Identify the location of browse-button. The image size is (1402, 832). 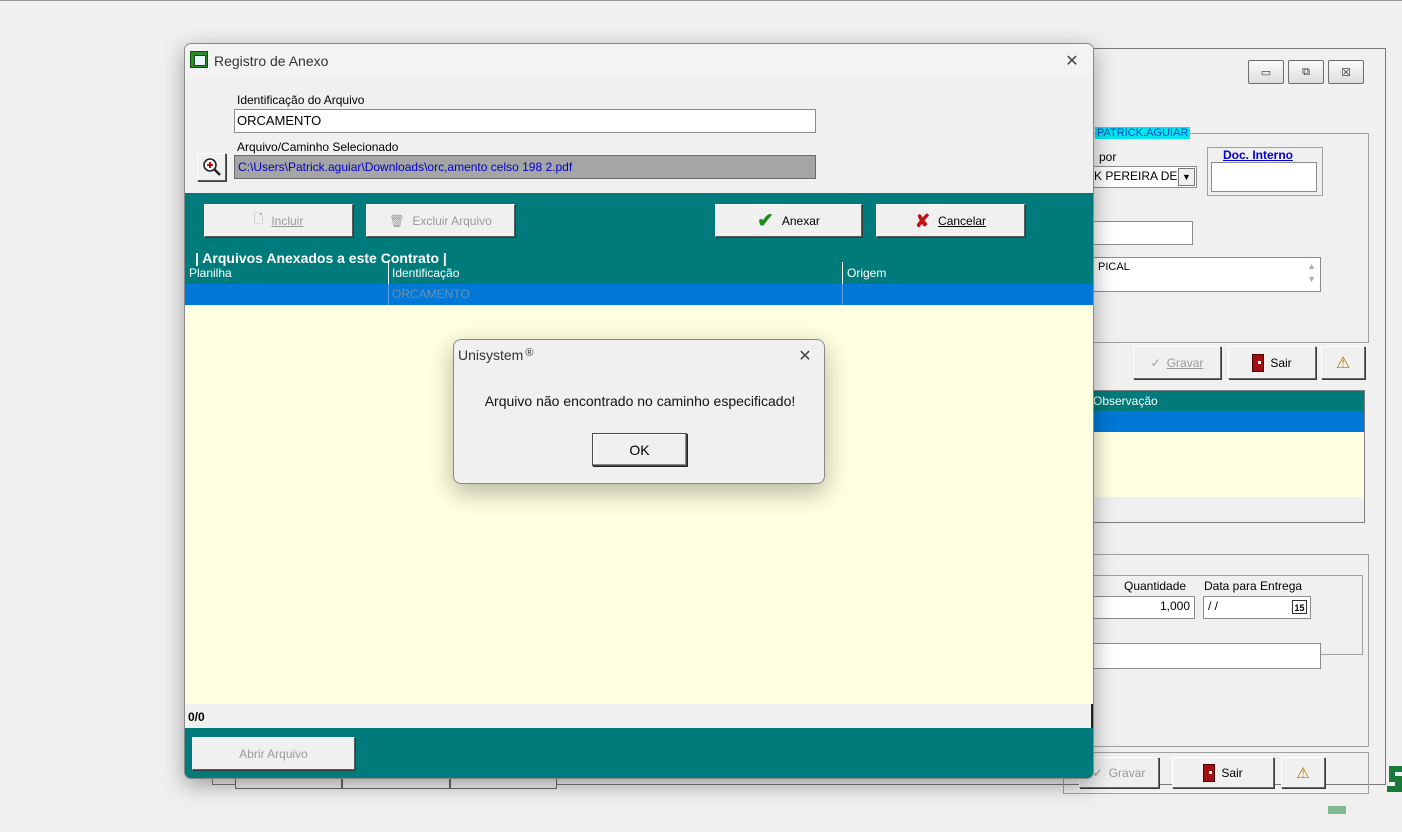
(211, 167).